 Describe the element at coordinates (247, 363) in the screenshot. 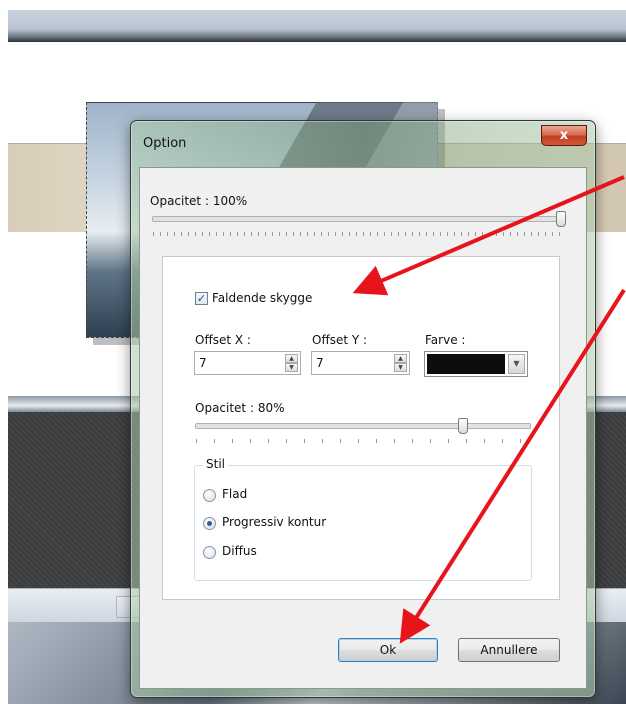

I see `offset-x-stepper: 7 ▲ ▼` at that location.